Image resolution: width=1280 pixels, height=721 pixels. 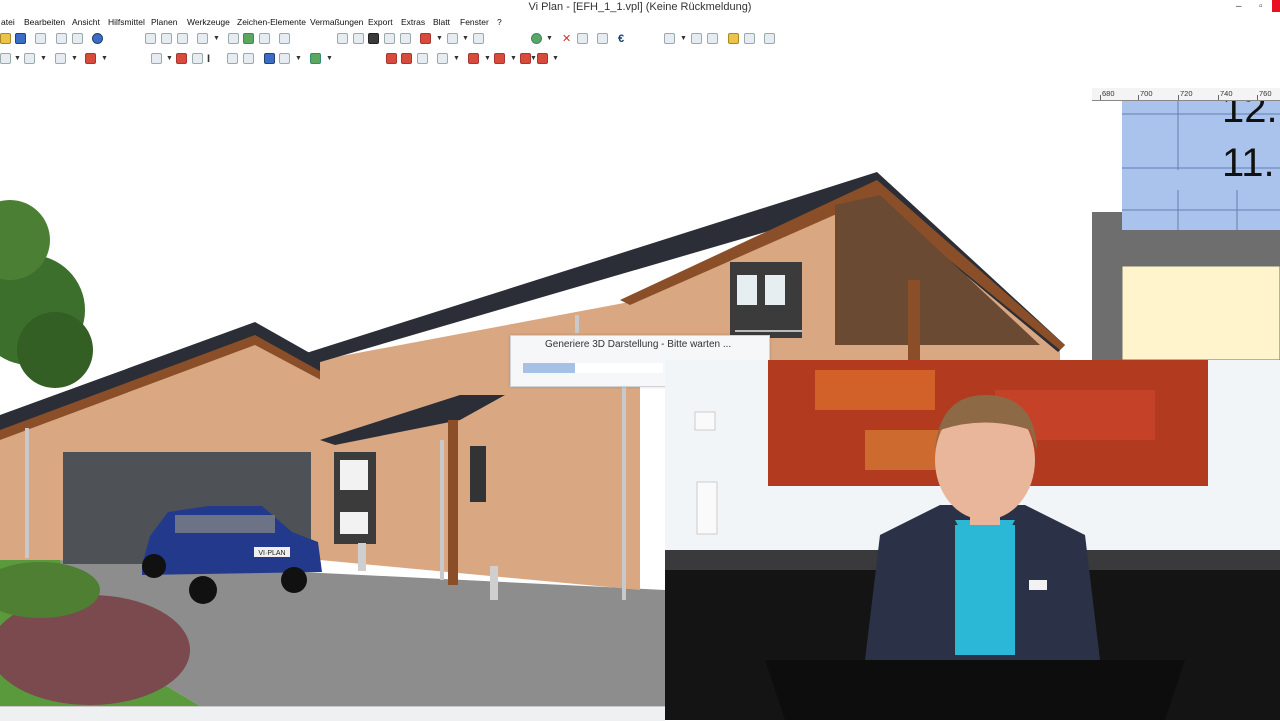 I want to click on eraser-icon, so click(x=712, y=38).